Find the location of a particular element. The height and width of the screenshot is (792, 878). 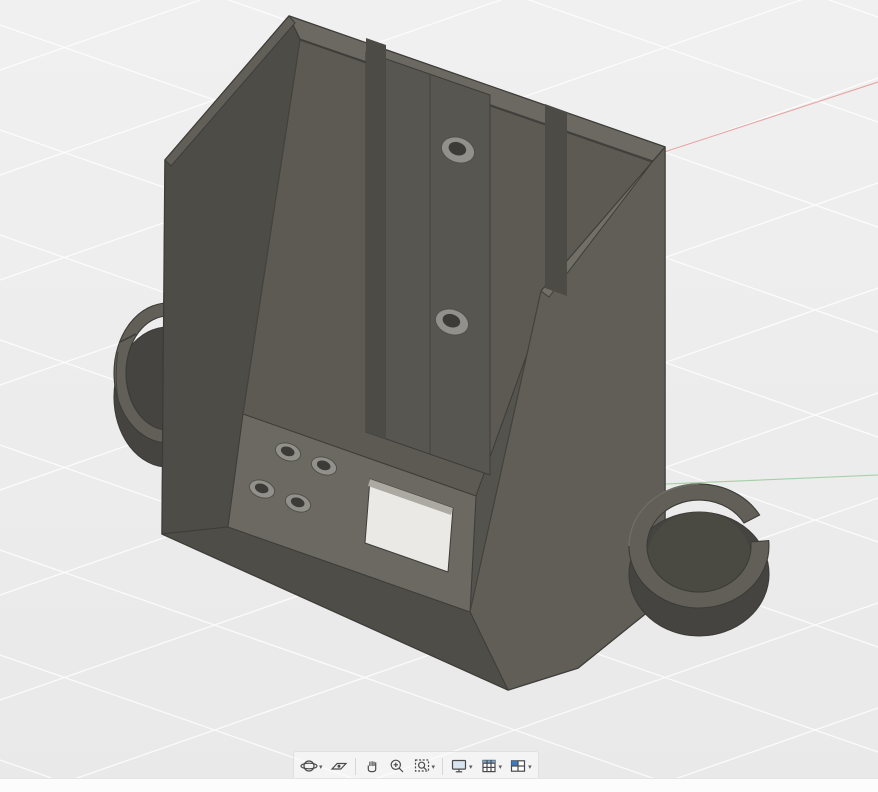

viewports-button: ▾ is located at coordinates (520, 766).